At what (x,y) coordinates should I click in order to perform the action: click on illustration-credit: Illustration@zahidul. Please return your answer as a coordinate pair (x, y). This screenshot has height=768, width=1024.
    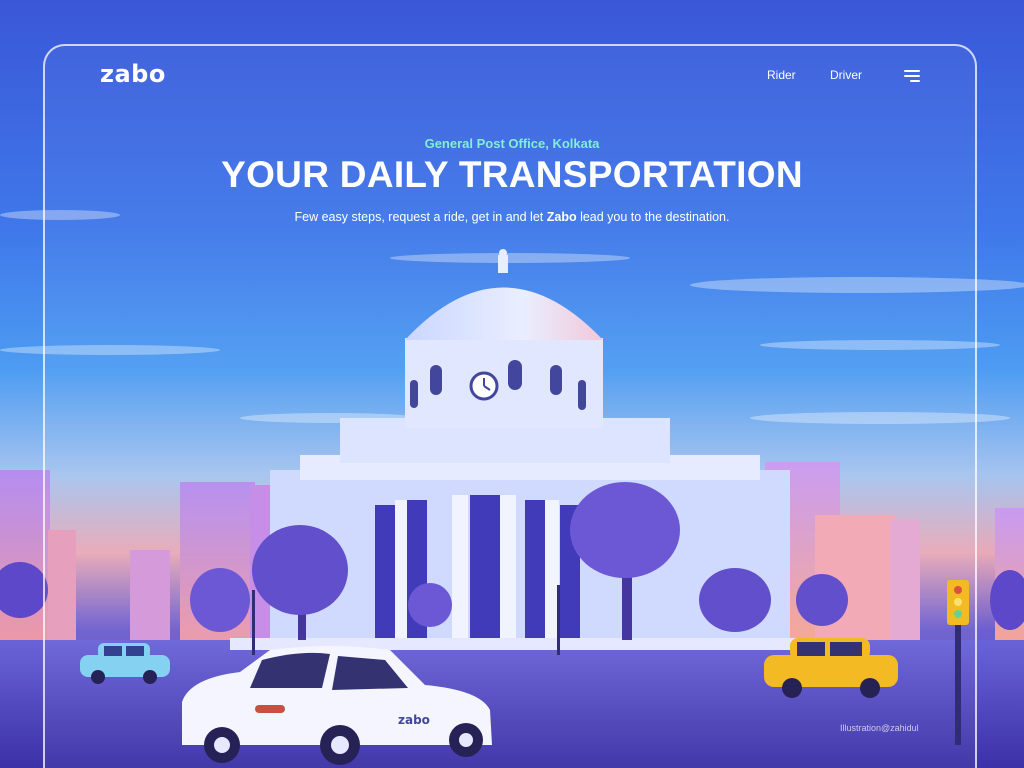
    Looking at the image, I should click on (879, 728).